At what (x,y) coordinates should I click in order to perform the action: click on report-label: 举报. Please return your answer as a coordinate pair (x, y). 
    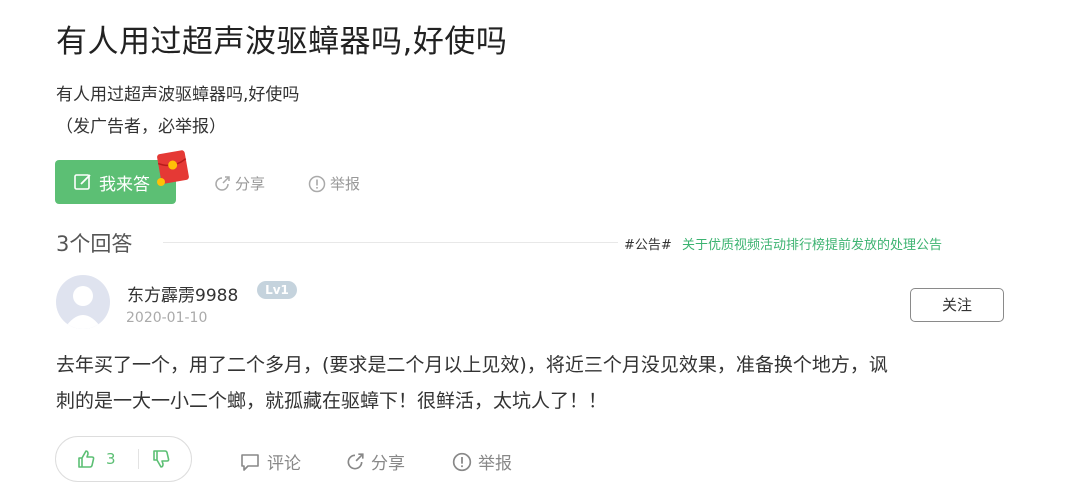
    Looking at the image, I should click on (345, 184).